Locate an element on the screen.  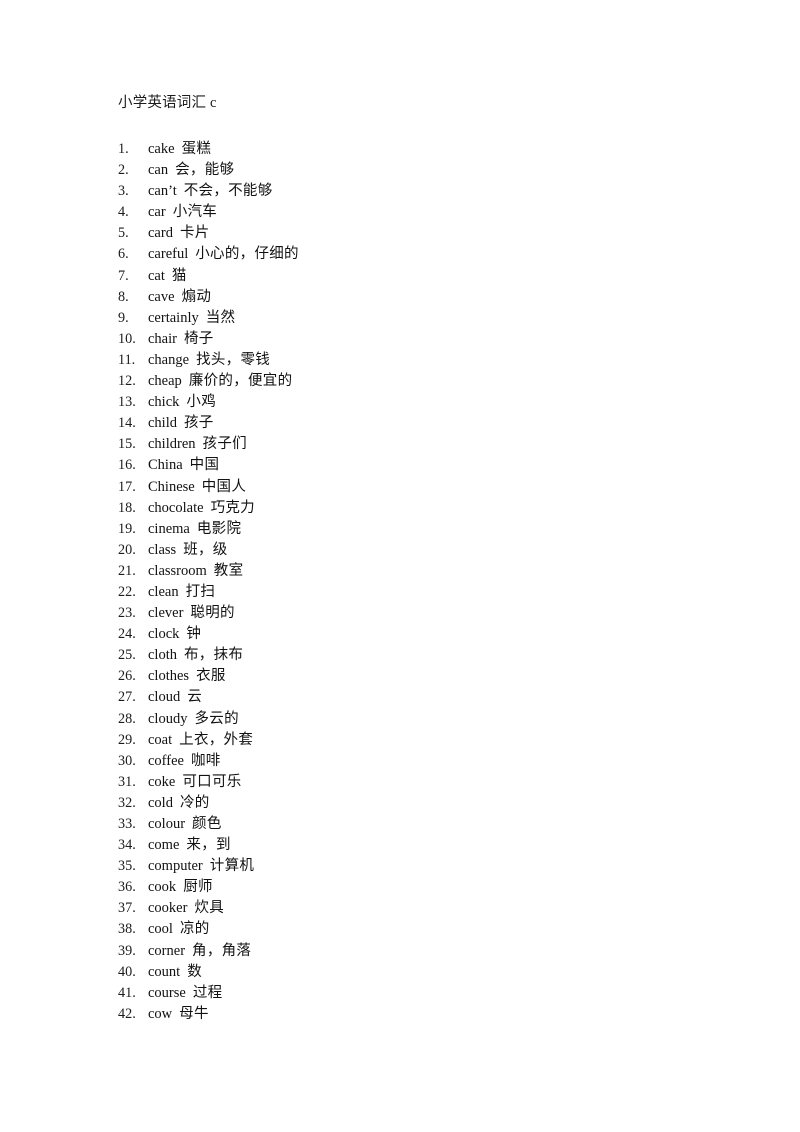
list-item-word: cake is located at coordinates (161, 149).